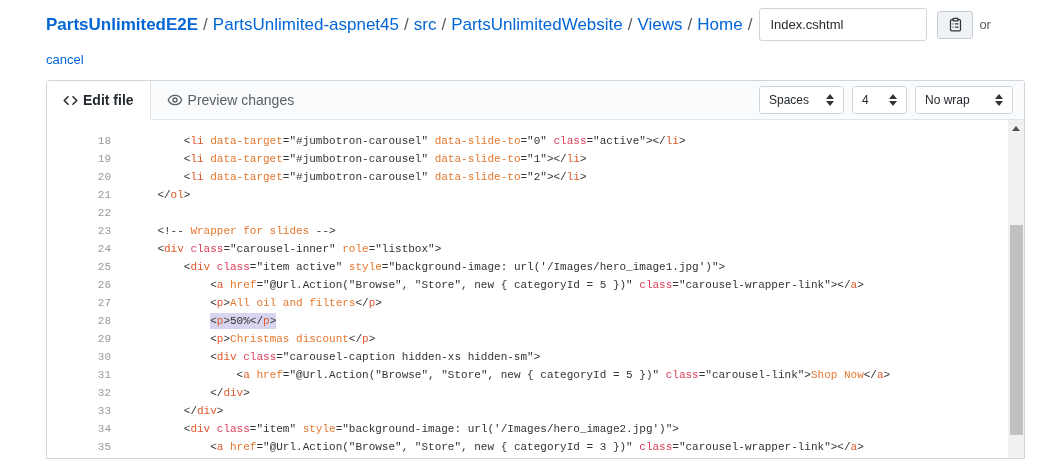 This screenshot has height=466, width=1057. What do you see at coordinates (103, 339) in the screenshot?
I see `line-number: 29` at bounding box center [103, 339].